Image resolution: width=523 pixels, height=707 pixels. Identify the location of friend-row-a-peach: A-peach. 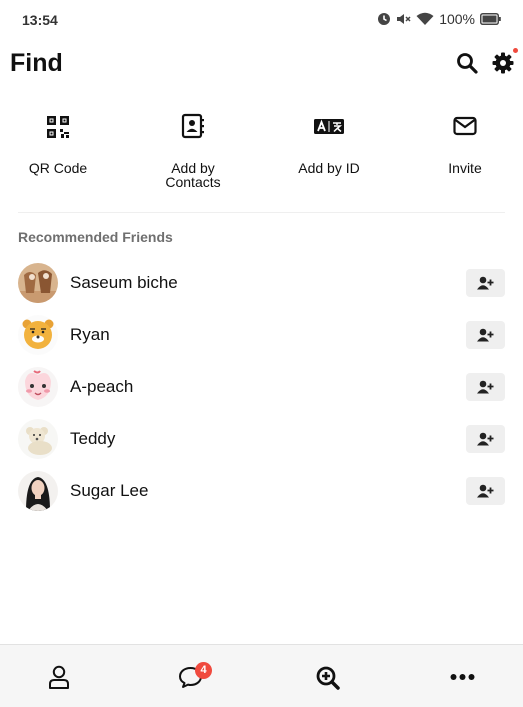
(261, 386).